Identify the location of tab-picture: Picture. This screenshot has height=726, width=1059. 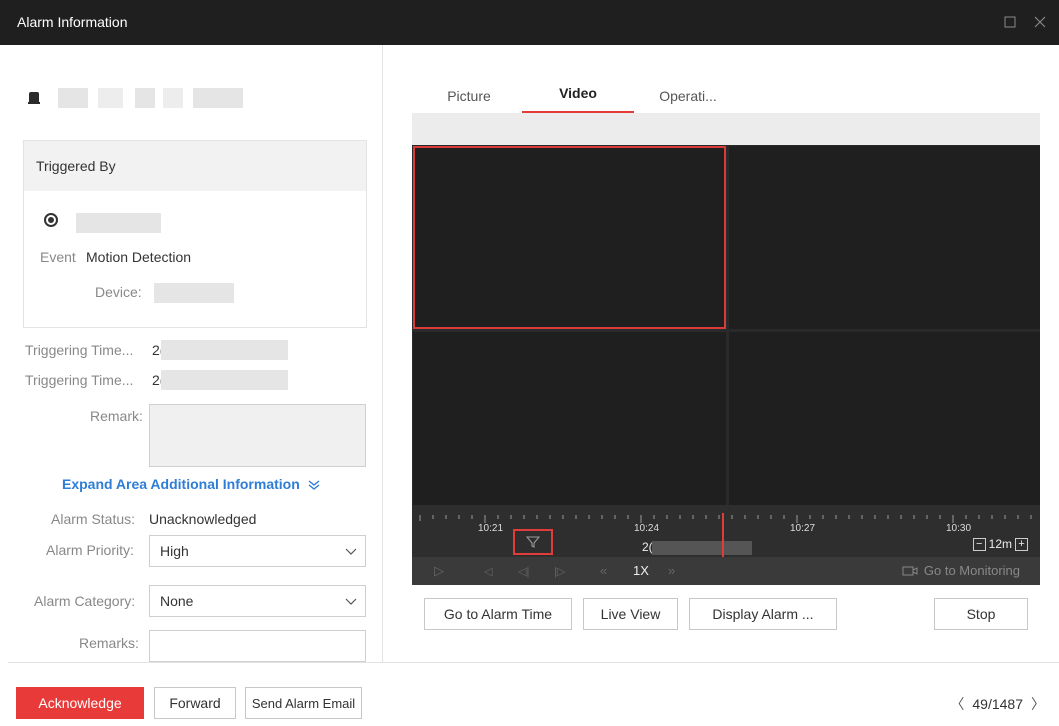
(469, 95).